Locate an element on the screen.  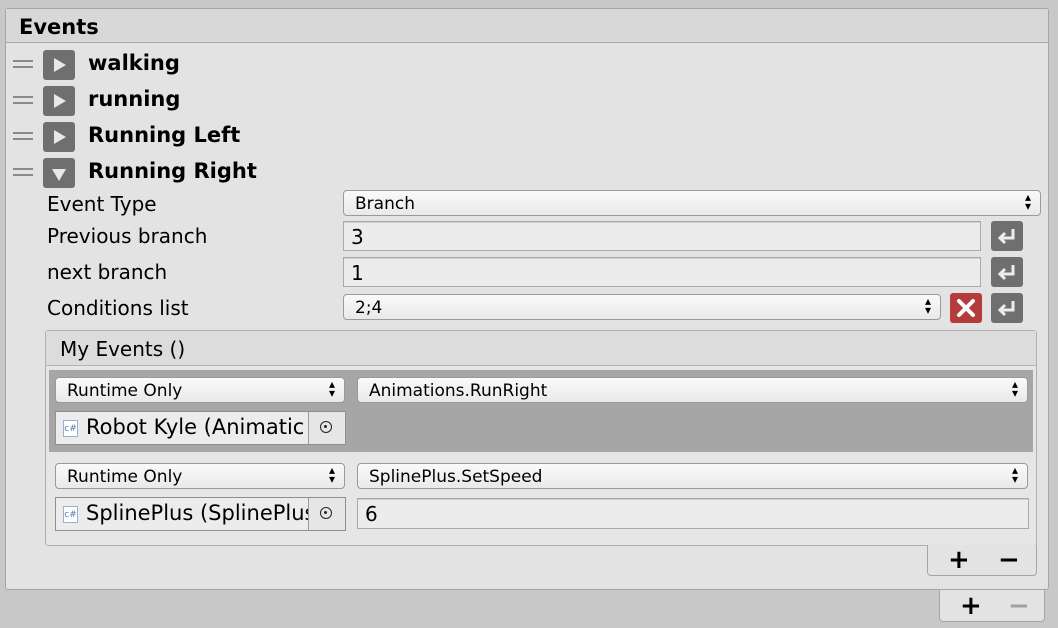
function-dropdown: SplinePlus.SetSpeed ▴ ▾ is located at coordinates (692, 476).